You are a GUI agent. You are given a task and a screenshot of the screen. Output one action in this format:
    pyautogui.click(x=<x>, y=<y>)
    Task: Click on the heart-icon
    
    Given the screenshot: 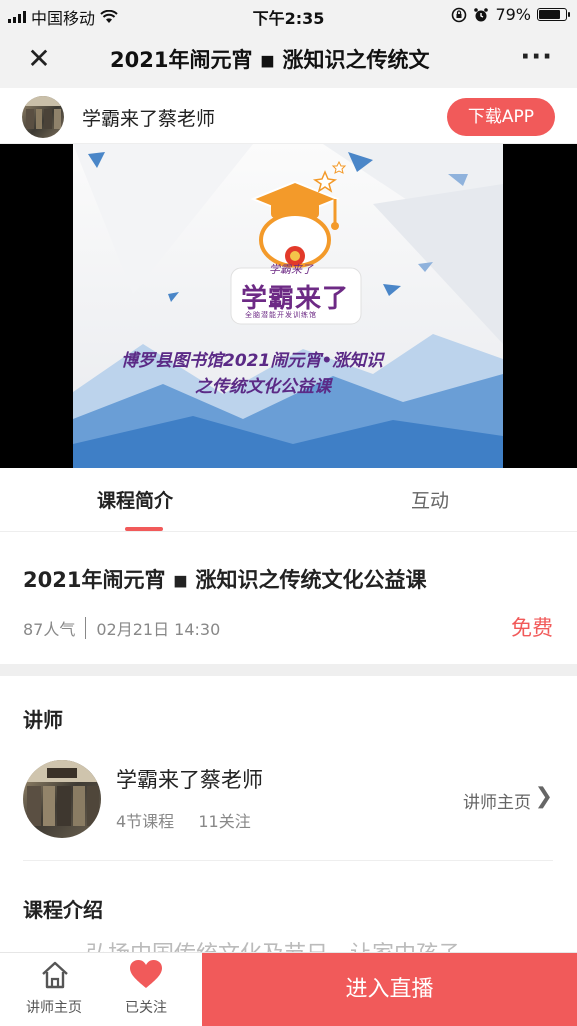 What is the action you would take?
    pyautogui.click(x=146, y=974)
    